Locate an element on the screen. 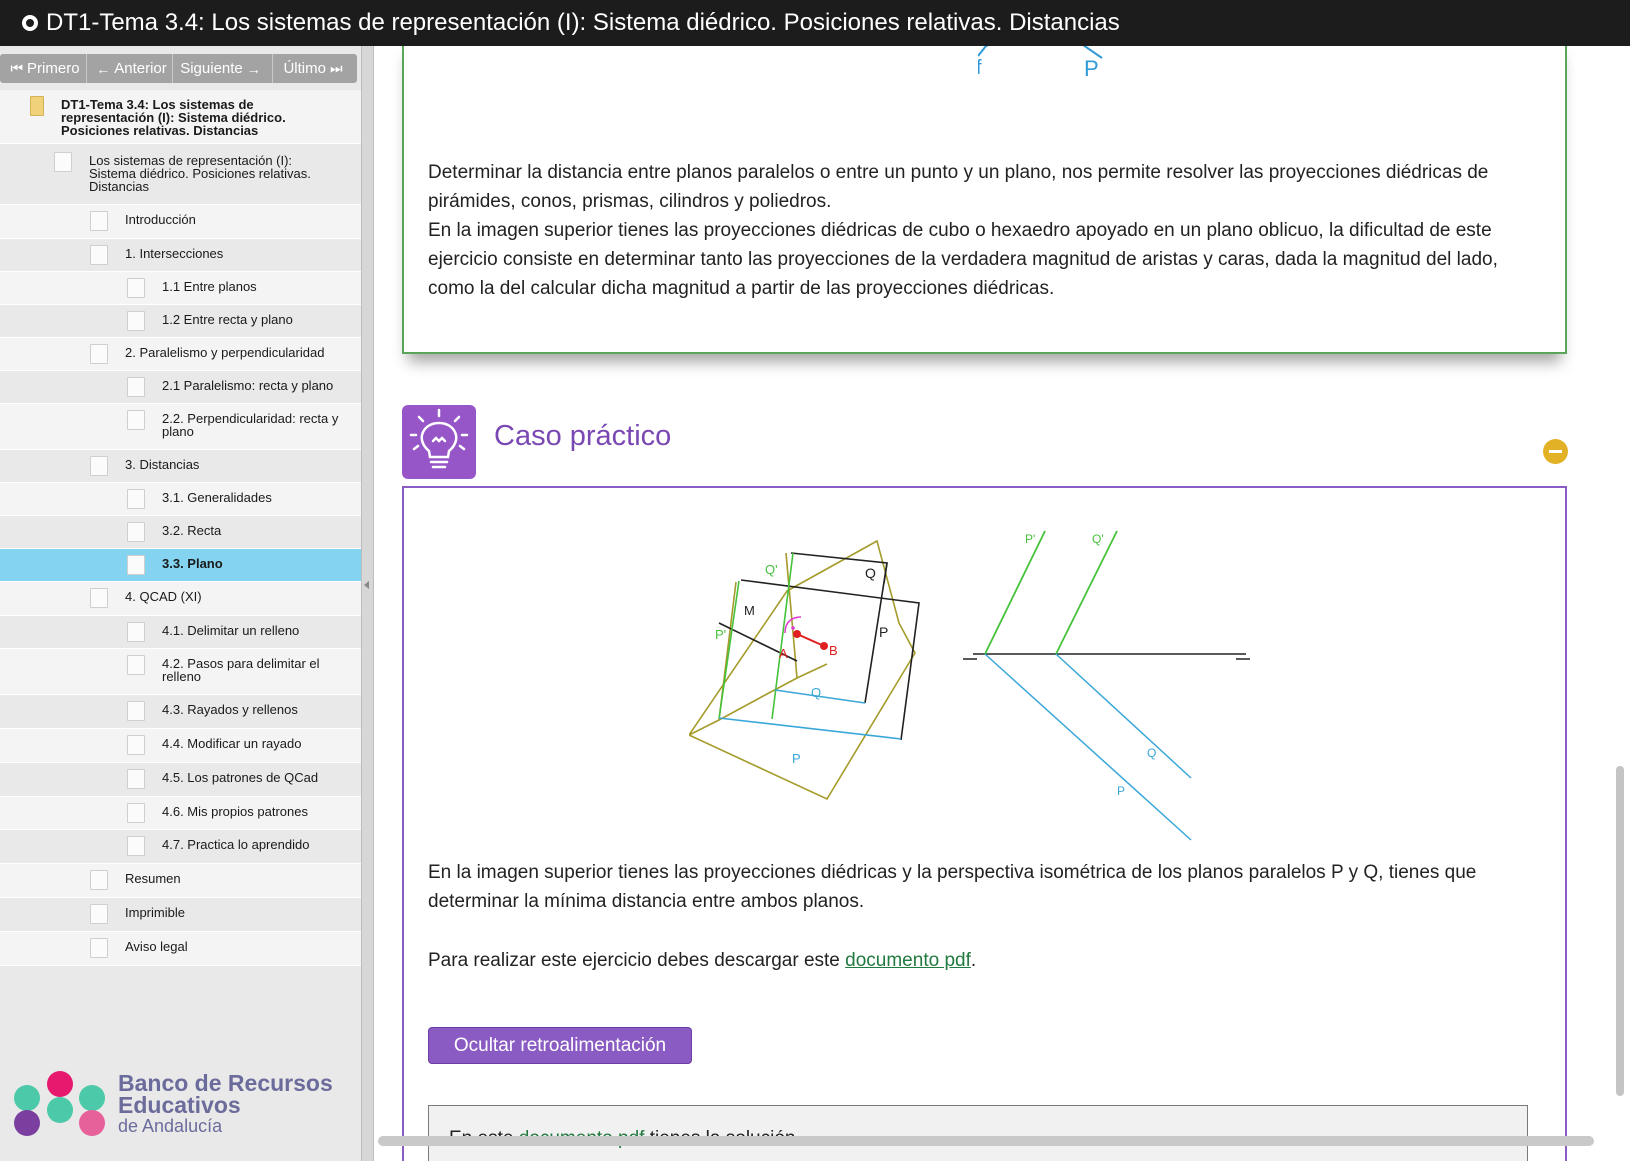 Image resolution: width=1630 pixels, height=1161 pixels. plane-blue-lines is located at coordinates (810, 714).